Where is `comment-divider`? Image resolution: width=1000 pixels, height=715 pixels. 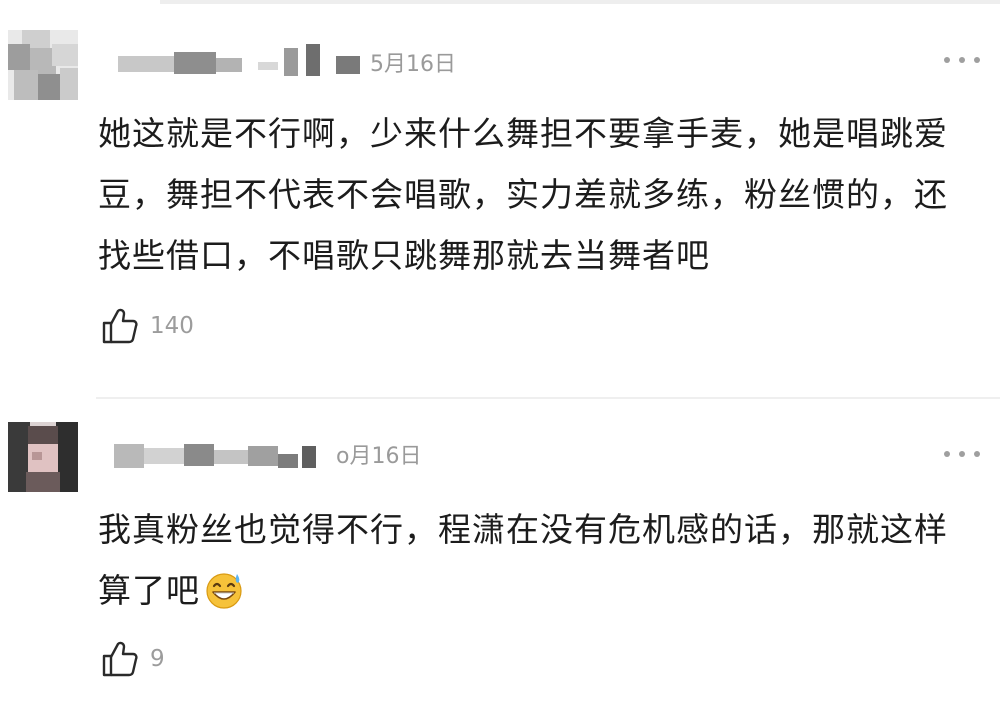
comment-divider is located at coordinates (548, 398).